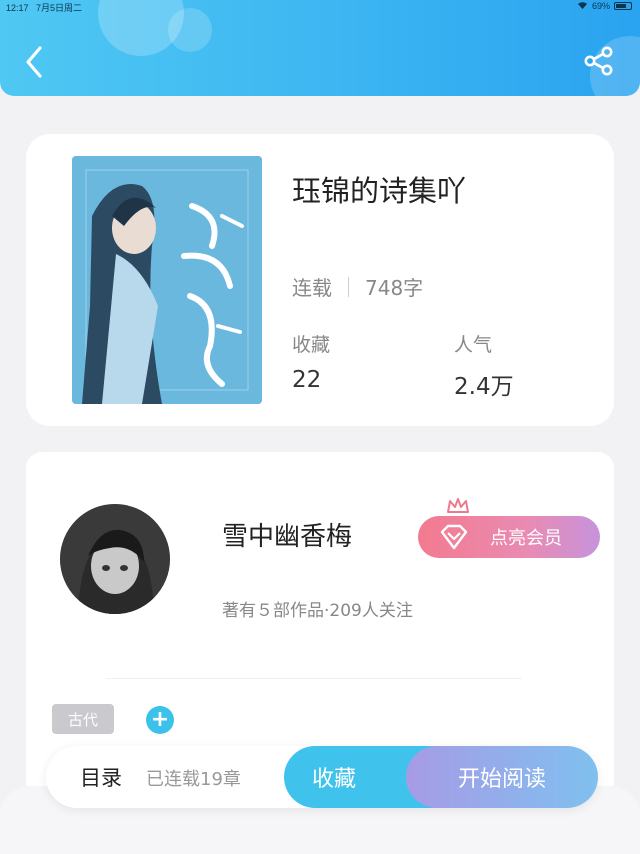 The height and width of the screenshot is (854, 640). Describe the element at coordinates (314, 678) in the screenshot. I see `section-divider` at that location.